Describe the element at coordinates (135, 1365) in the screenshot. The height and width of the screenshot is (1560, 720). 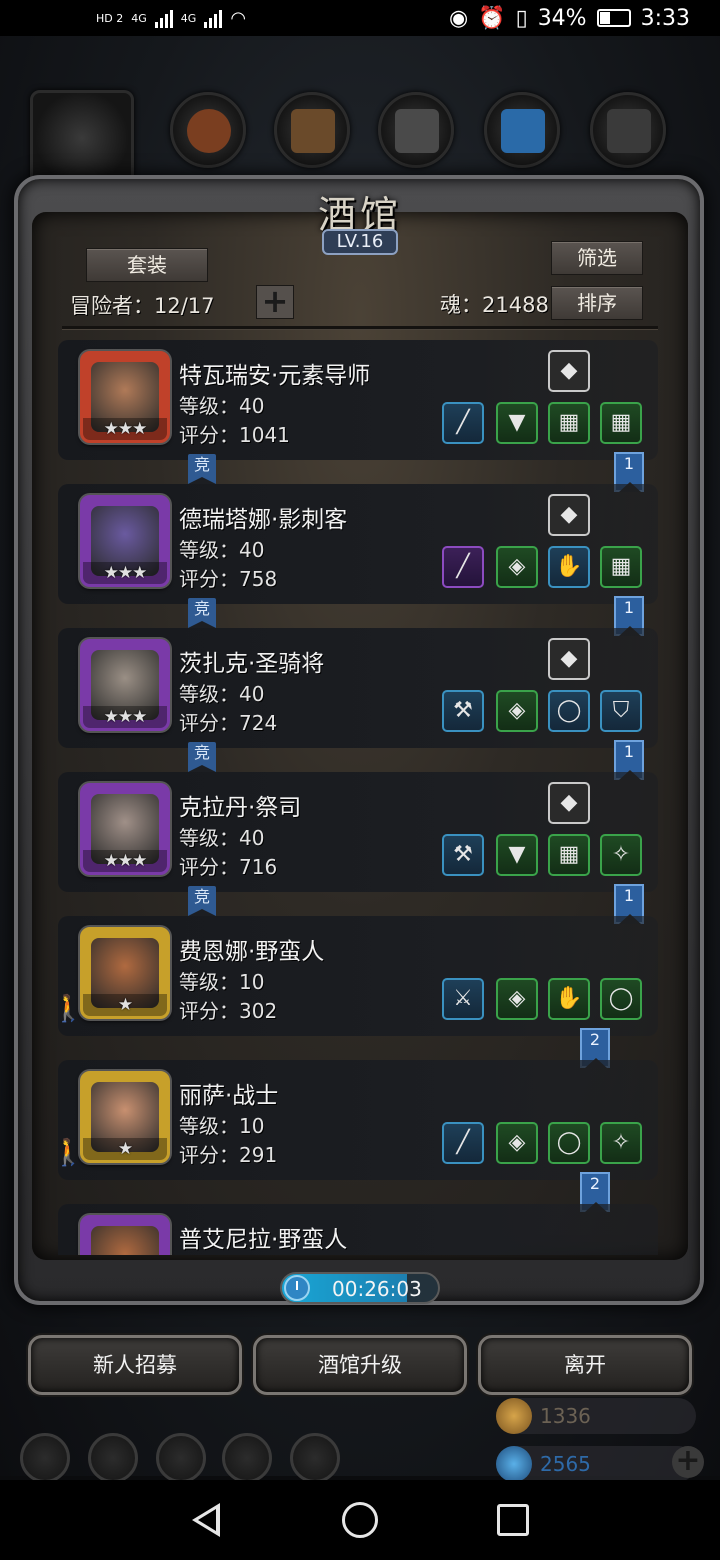
I see `recruit-button: 新人招募` at that location.